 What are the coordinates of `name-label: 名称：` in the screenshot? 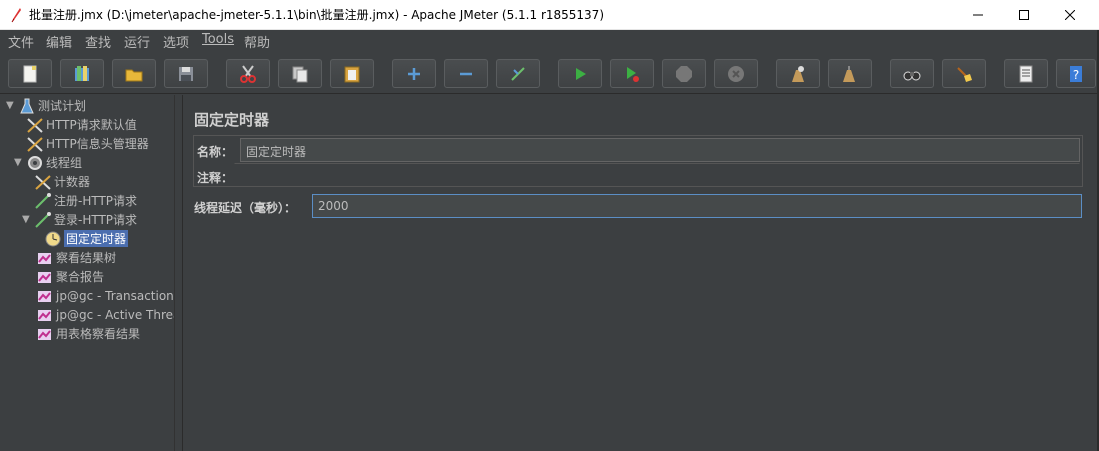 It's located at (215, 152).